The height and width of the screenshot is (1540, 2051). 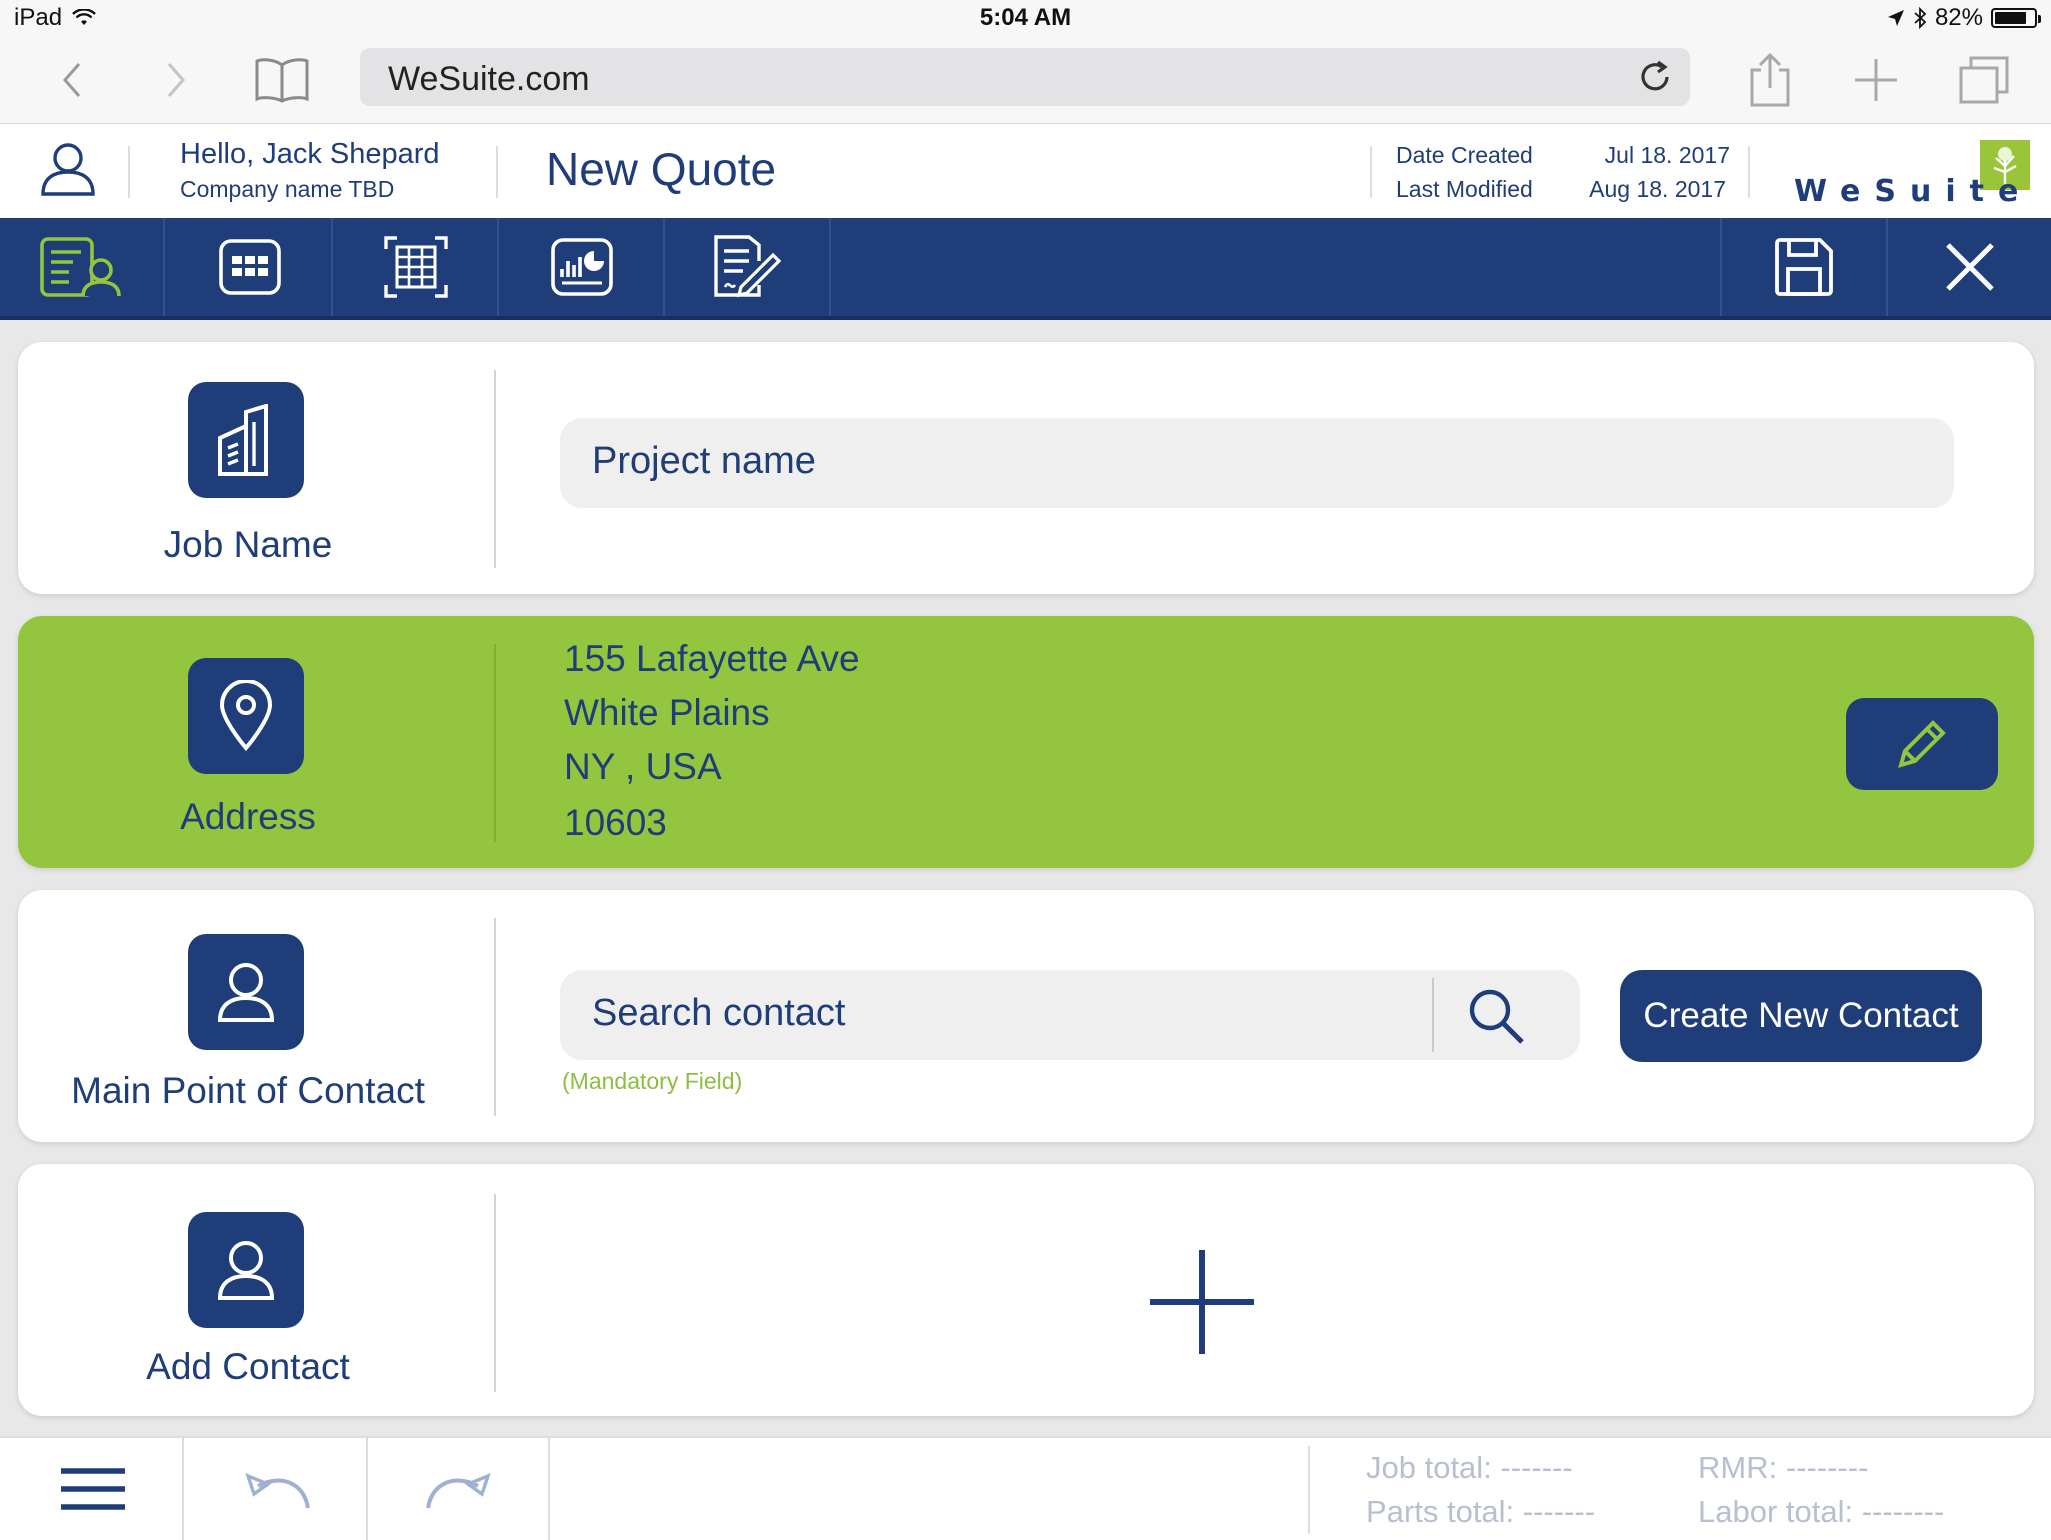 I want to click on status-right: 82%, so click(x=1964, y=18).